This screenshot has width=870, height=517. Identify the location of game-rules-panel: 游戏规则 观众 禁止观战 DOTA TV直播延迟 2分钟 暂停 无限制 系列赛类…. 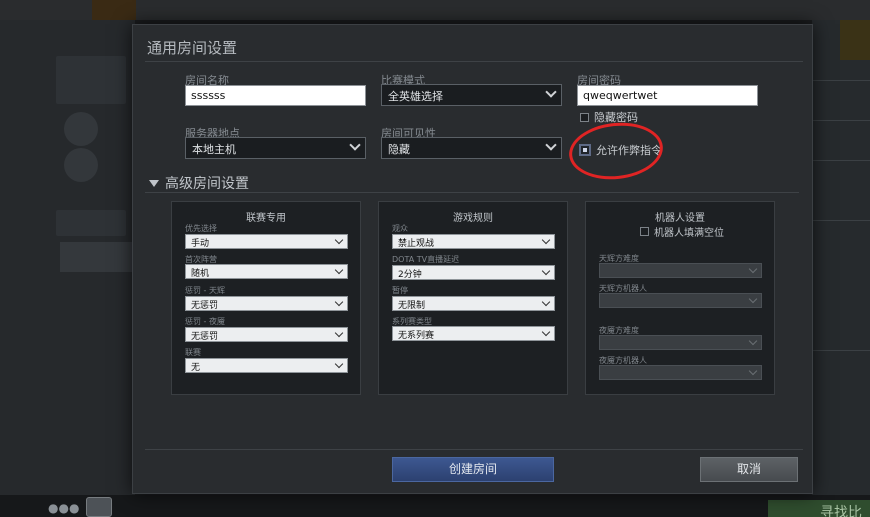
(473, 298).